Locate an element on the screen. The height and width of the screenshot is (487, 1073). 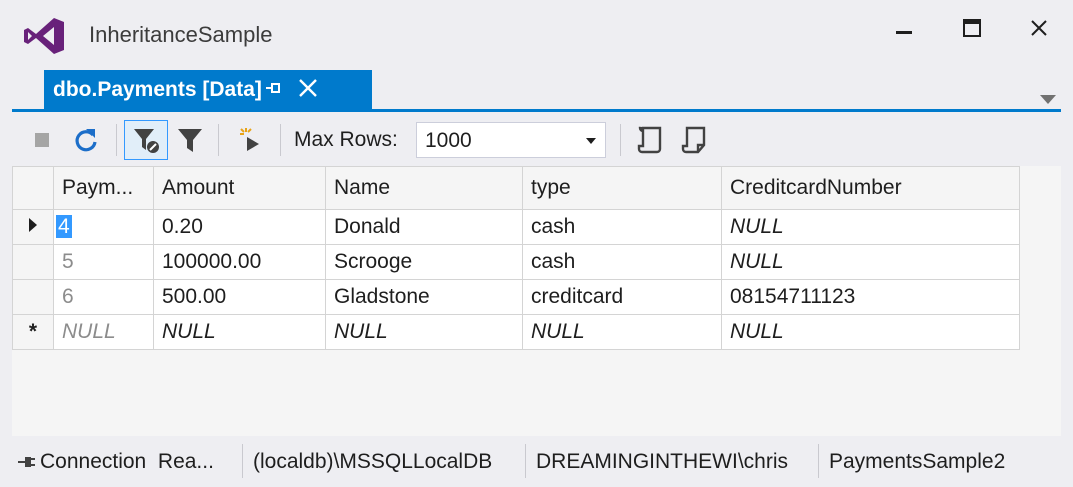
minimize-button is located at coordinates (904, 28).